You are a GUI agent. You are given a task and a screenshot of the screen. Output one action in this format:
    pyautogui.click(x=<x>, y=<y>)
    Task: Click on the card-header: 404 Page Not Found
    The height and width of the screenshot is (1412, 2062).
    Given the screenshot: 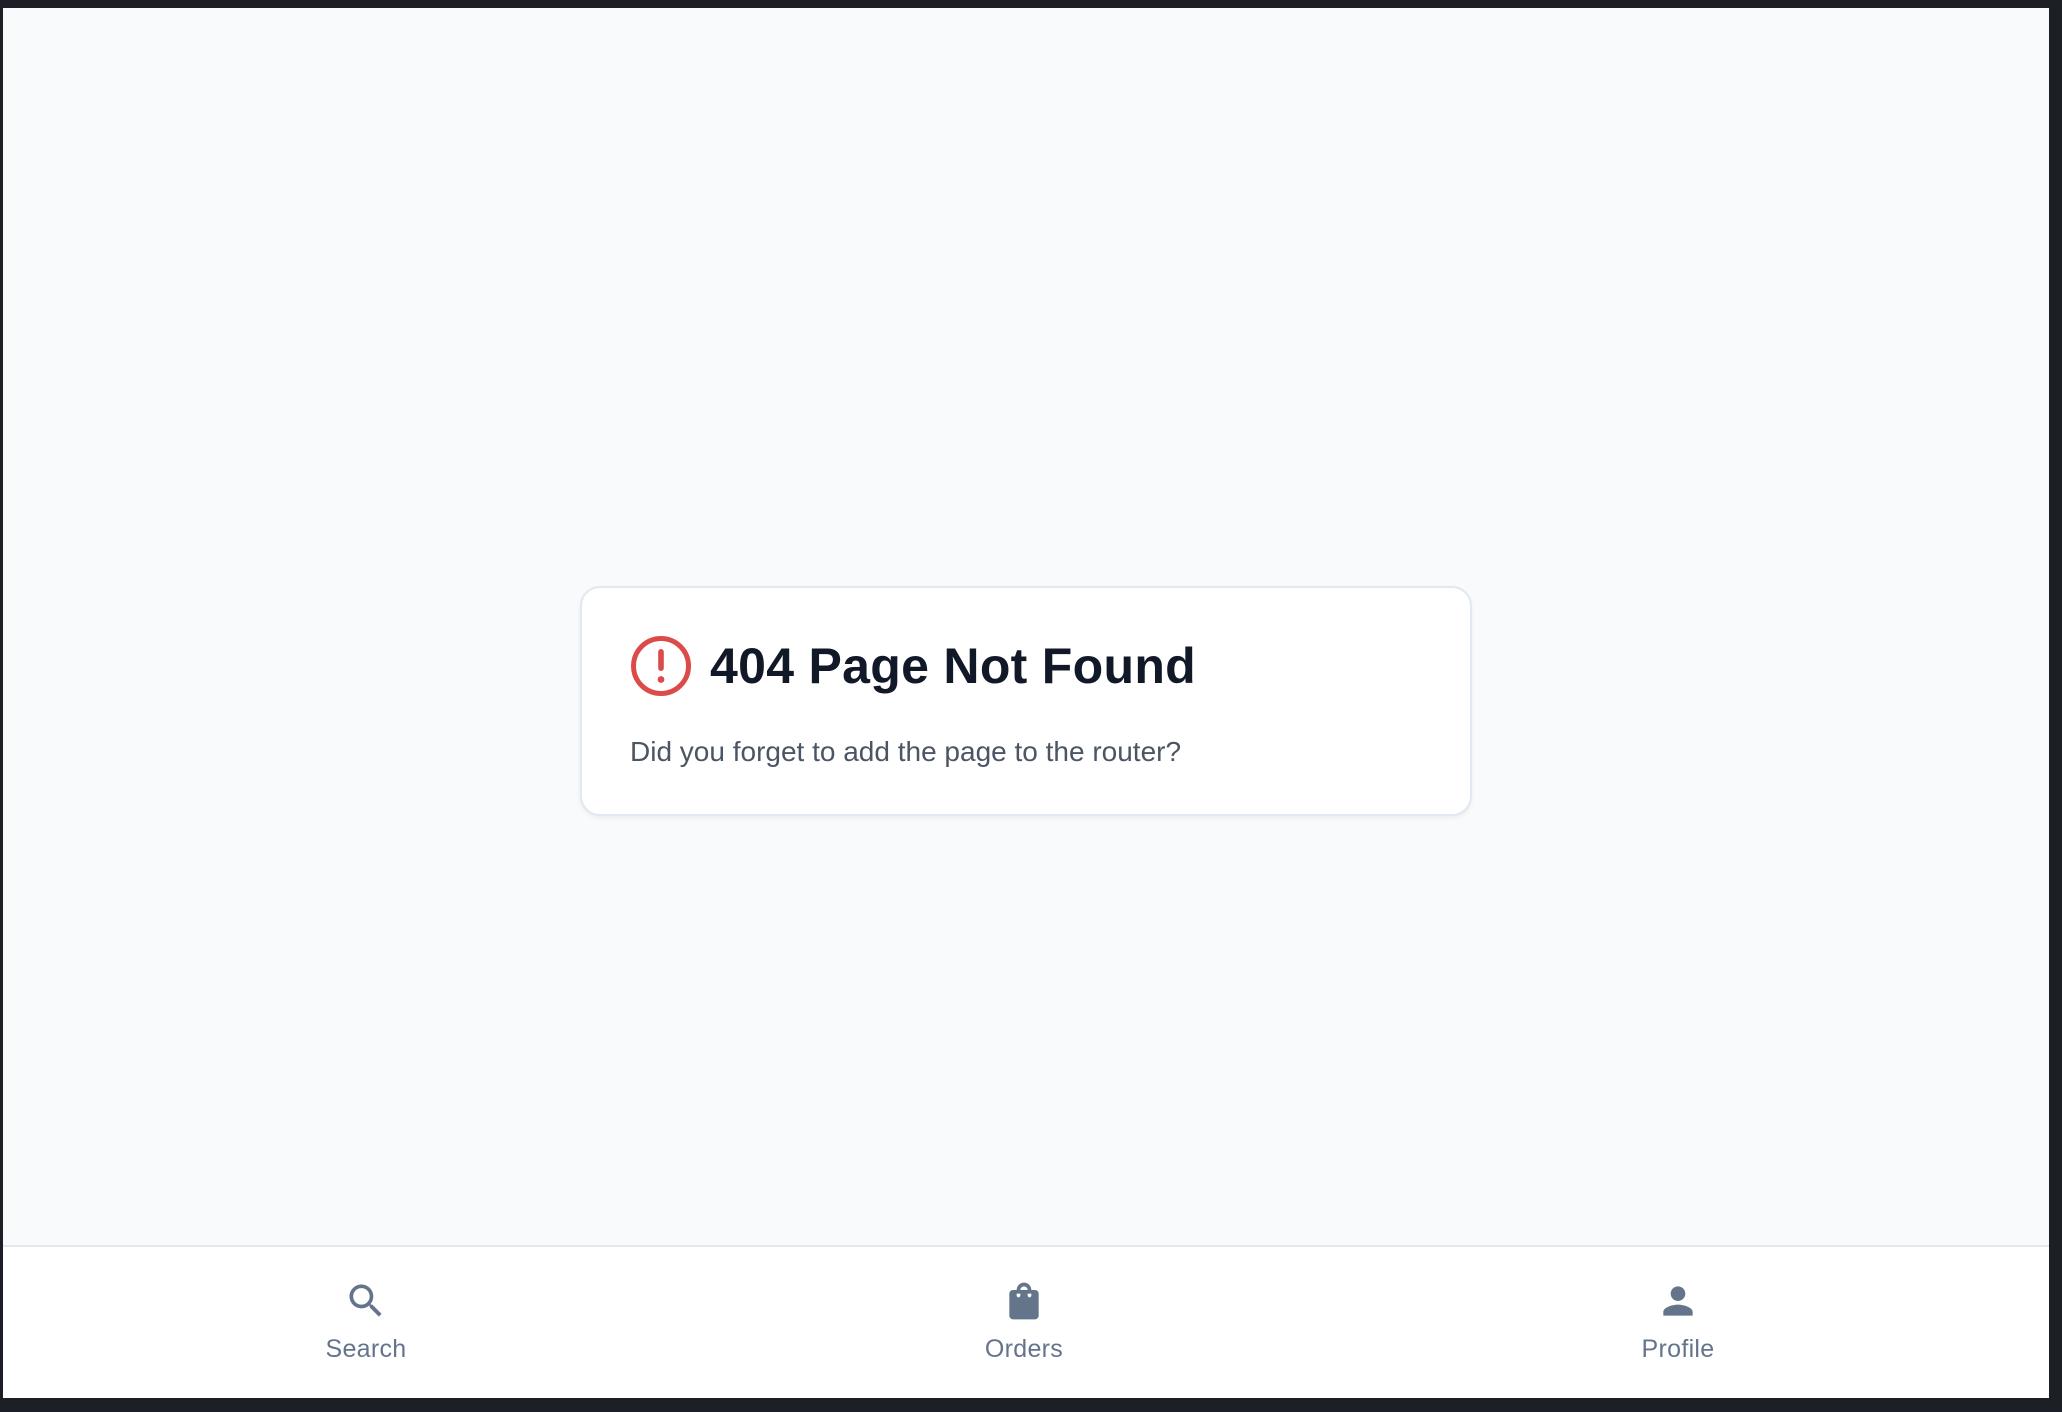 What is the action you would take?
    pyautogui.click(x=1026, y=666)
    